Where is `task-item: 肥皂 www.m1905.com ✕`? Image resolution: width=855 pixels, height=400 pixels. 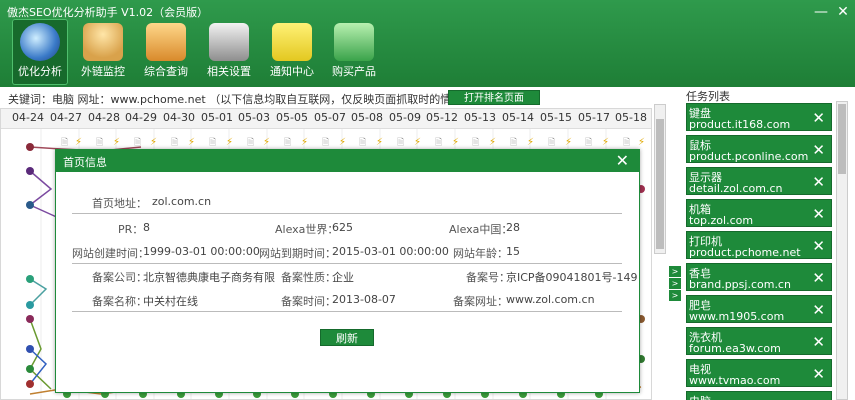
task-item: 肥皂 www.m1905.com ✕ is located at coordinates (759, 309).